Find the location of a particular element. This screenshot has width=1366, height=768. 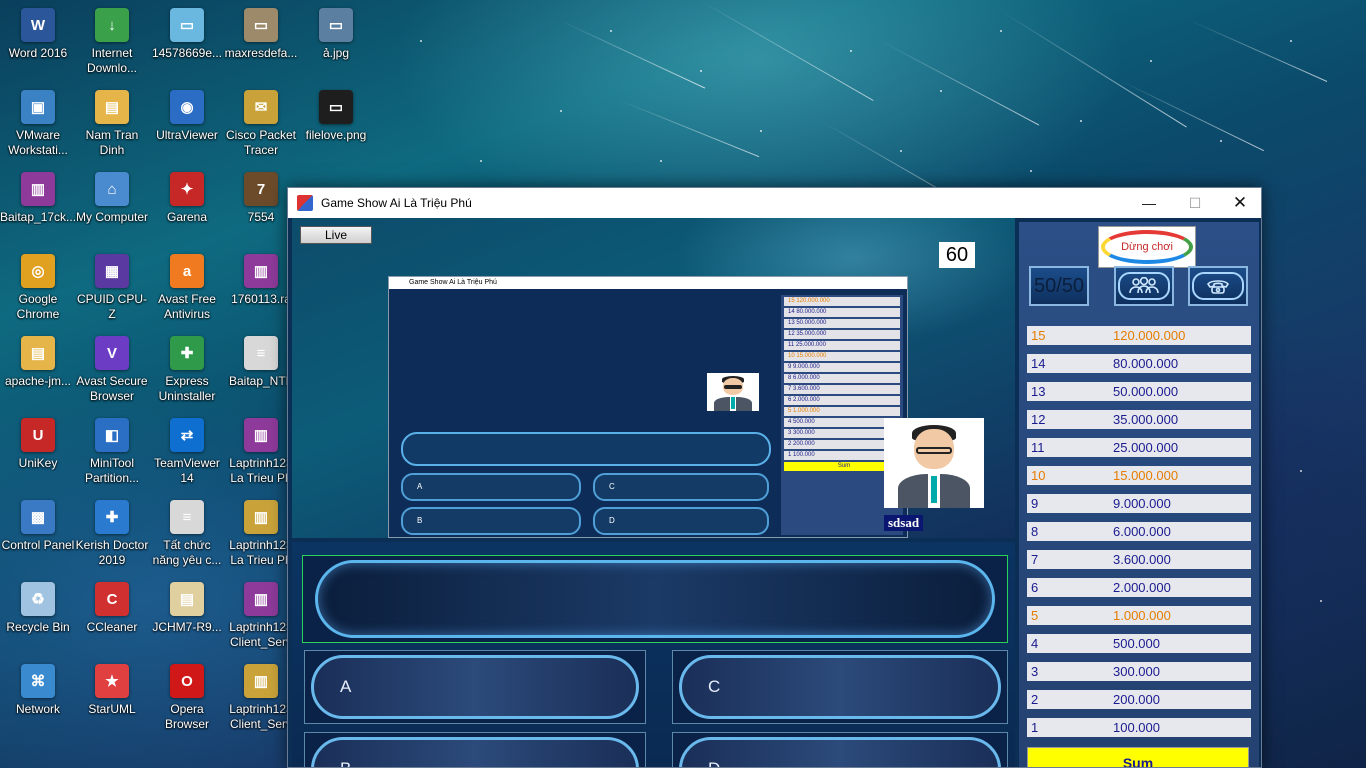

nested-money-row: 8 6.000.000 is located at coordinates (842, 378).